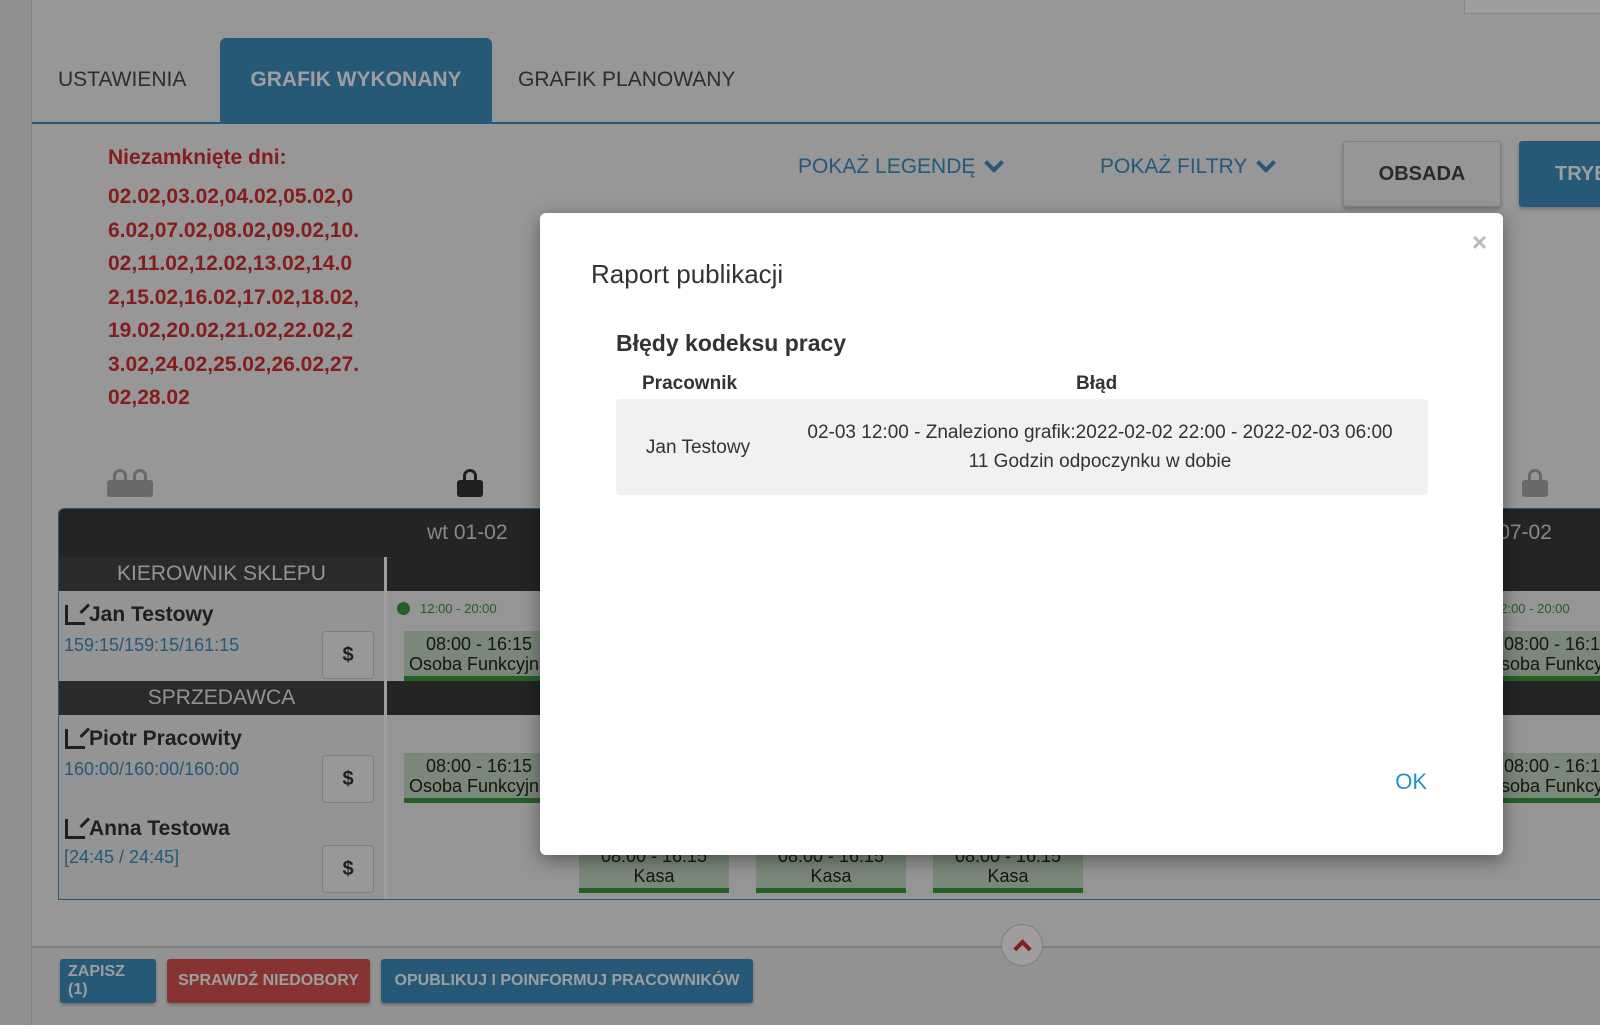 The image size is (1600, 1025). Describe the element at coordinates (1479, 242) in the screenshot. I see `close-icon: ×` at that location.